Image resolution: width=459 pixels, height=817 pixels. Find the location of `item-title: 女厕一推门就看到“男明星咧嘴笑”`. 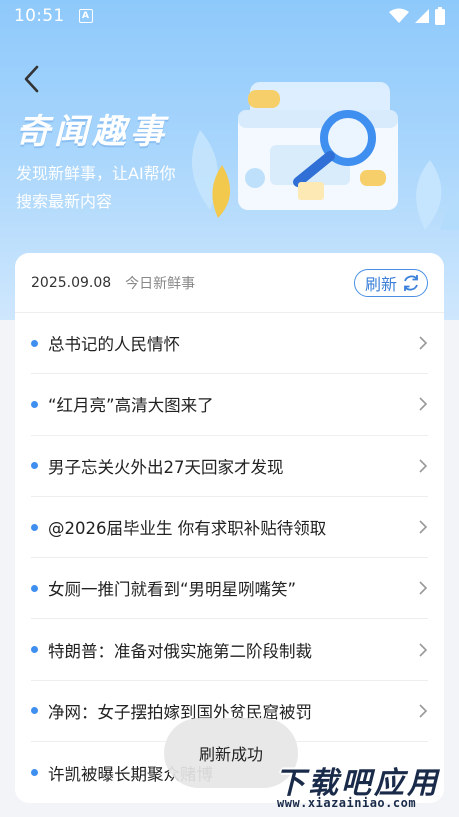

item-title: 女厕一推门就看到“男明星咧嘴笑” is located at coordinates (172, 590).